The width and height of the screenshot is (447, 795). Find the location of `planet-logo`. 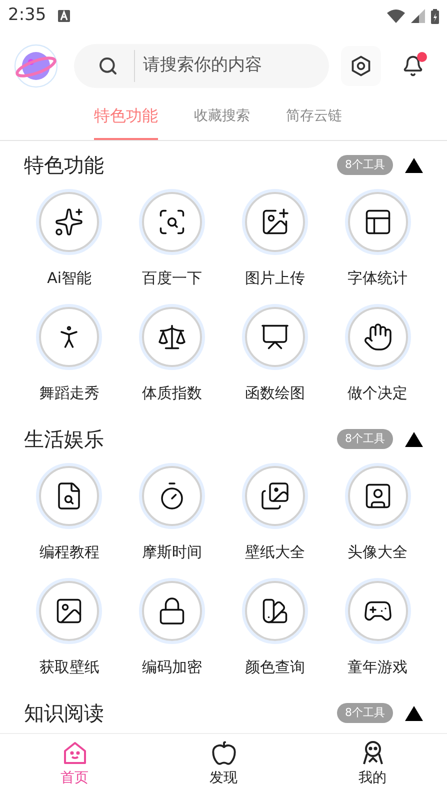

planet-logo is located at coordinates (36, 66).